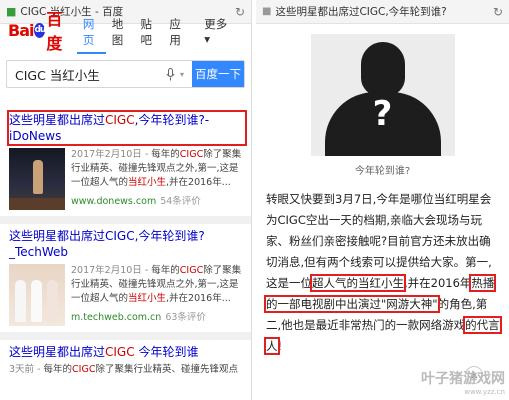 The height and width of the screenshot is (400, 509). Describe the element at coordinates (361, 12) in the screenshot. I see `address-title: 这些明星都出席过CIGC,今年轮到谁?` at that location.